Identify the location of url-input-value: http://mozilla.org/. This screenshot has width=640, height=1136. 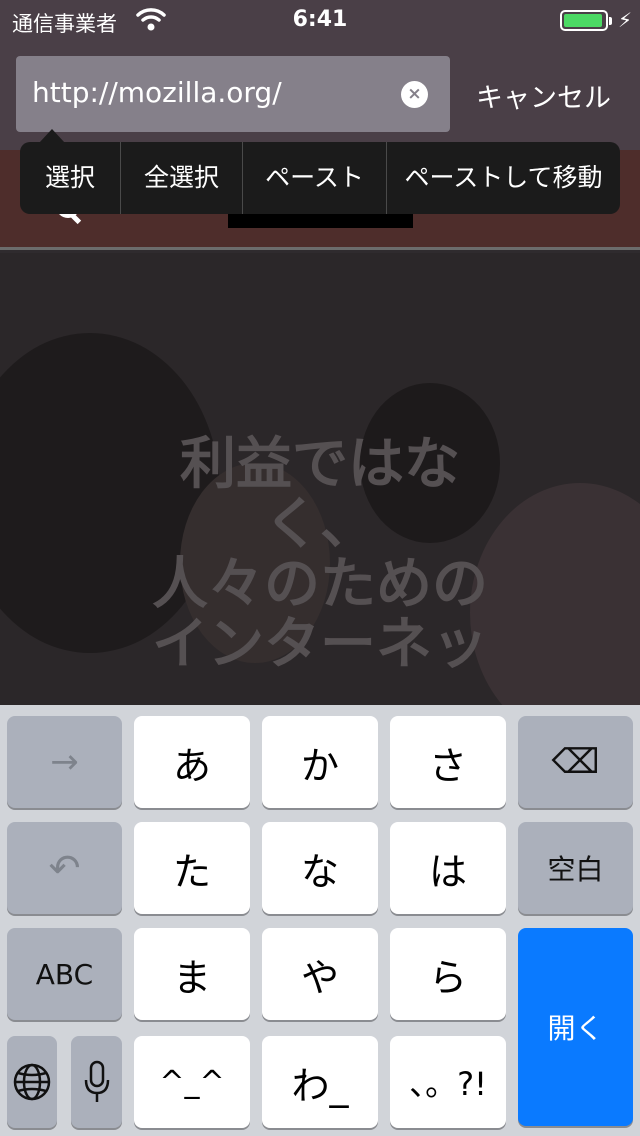
(157, 92).